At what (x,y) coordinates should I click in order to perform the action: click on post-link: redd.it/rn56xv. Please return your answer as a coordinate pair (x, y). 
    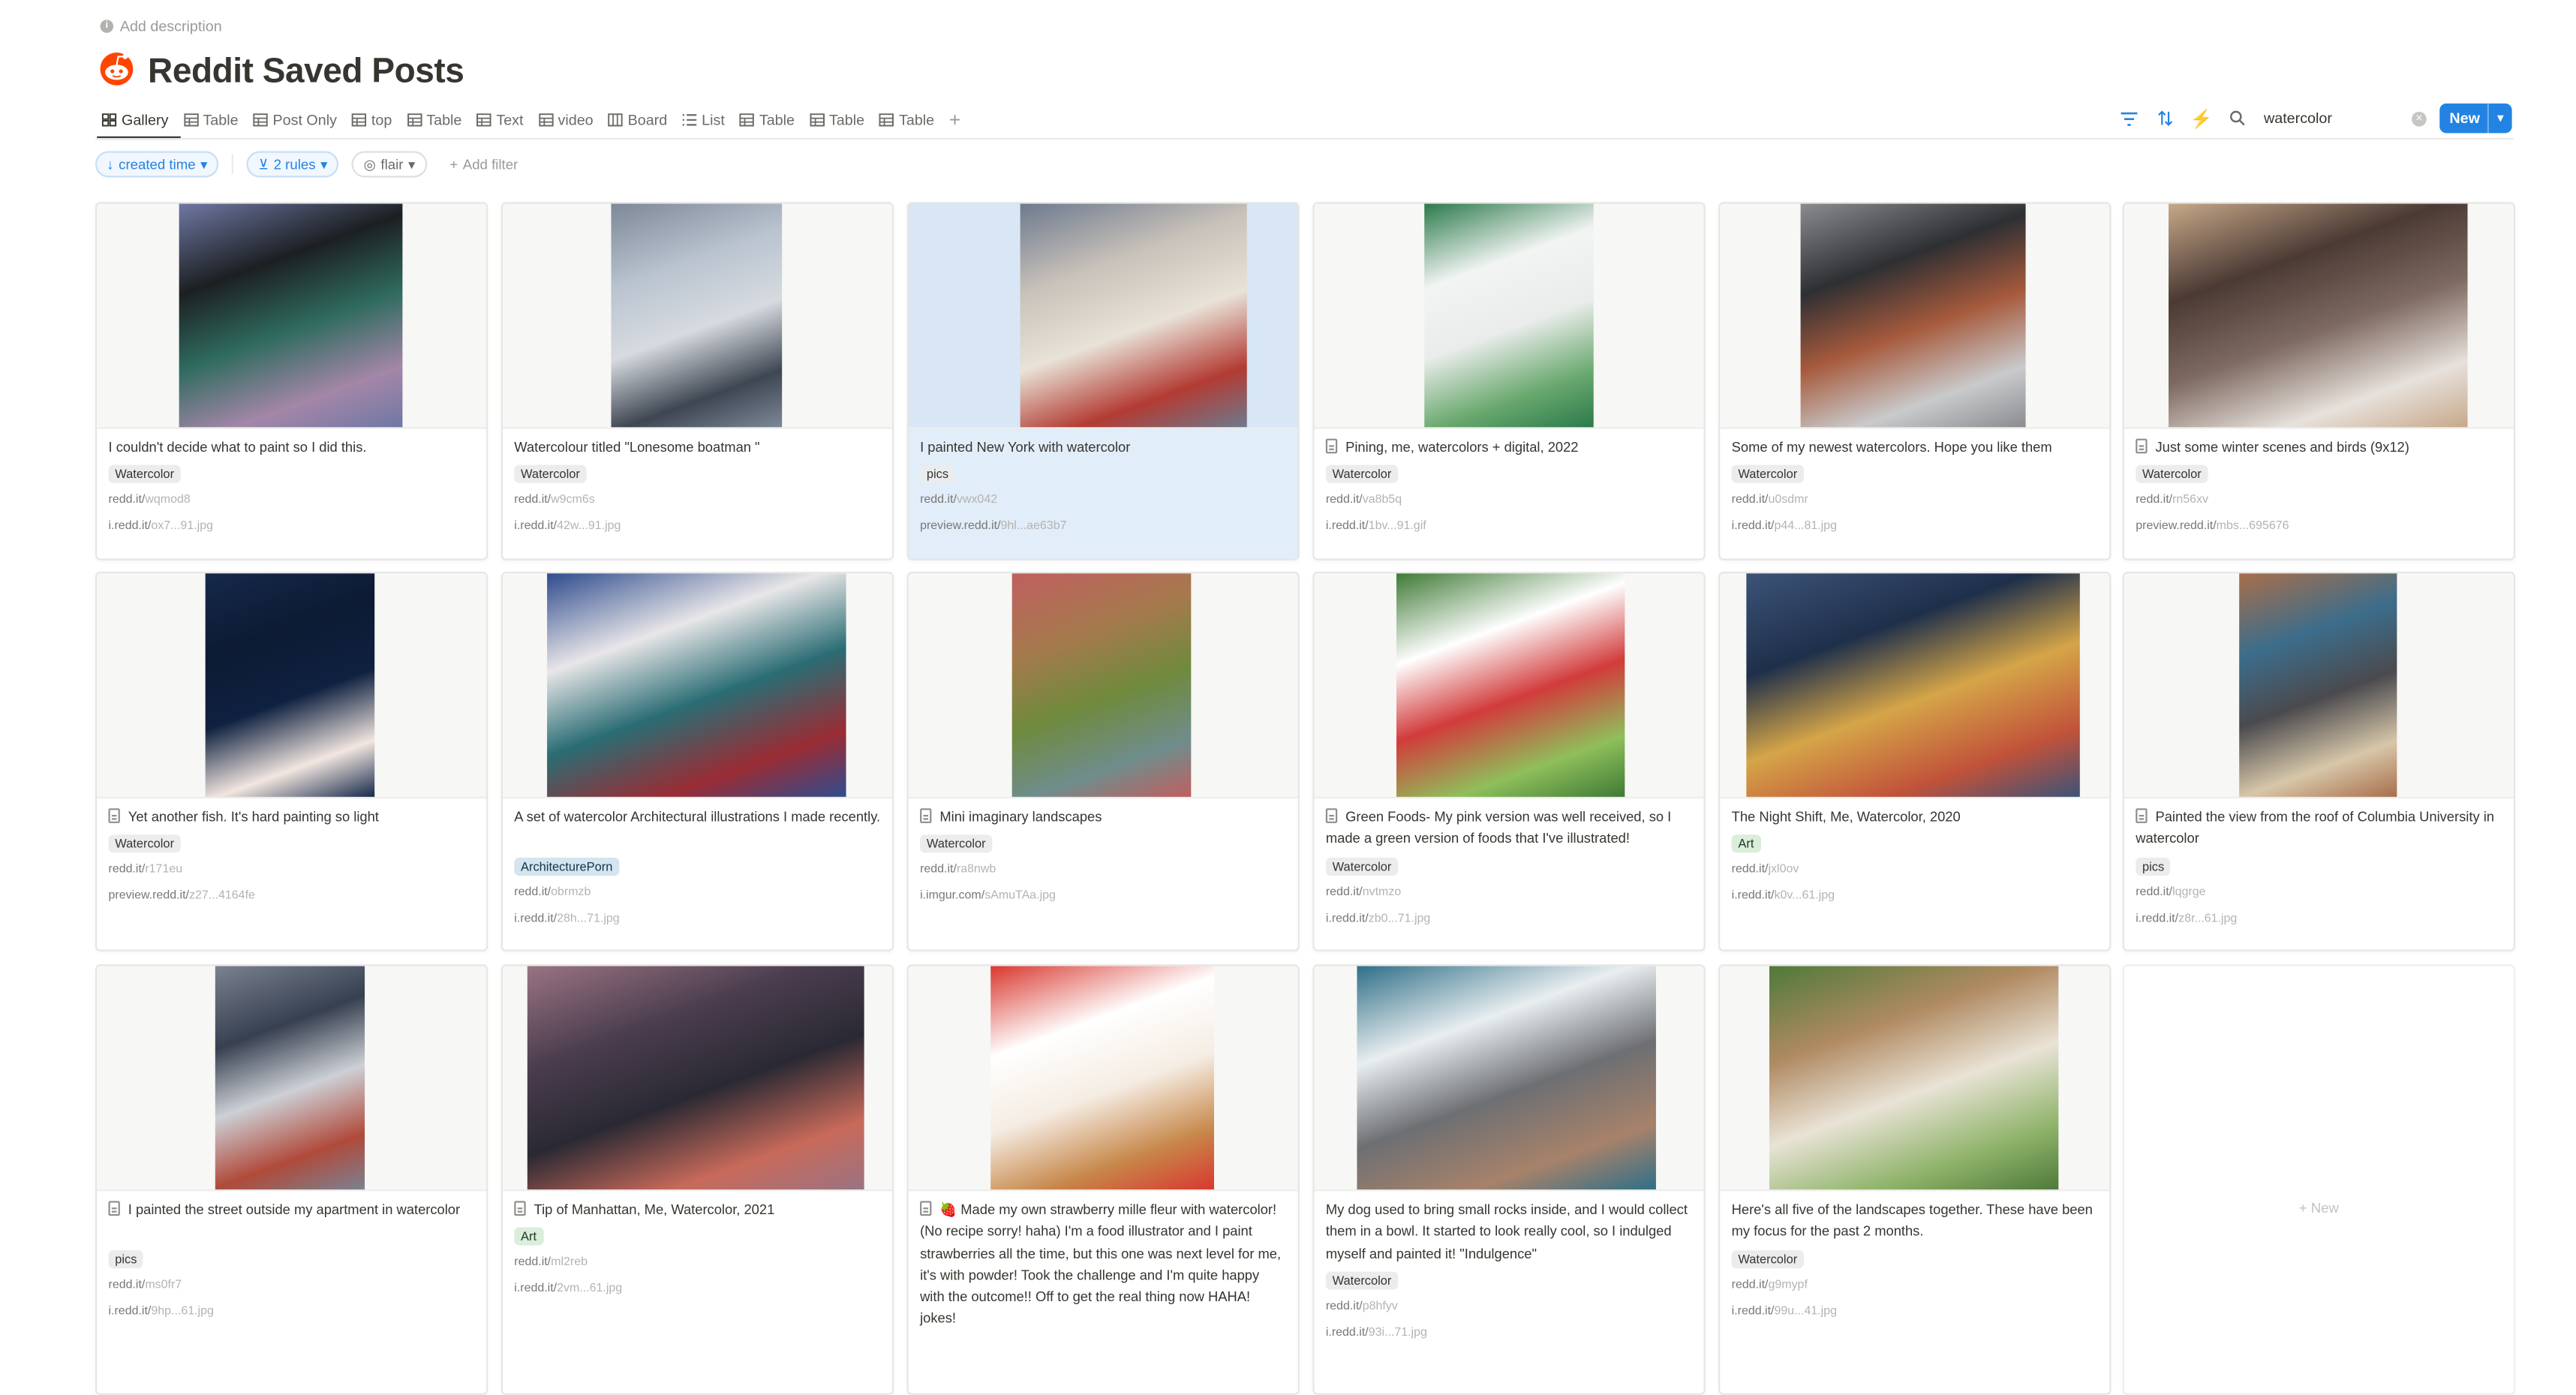
    Looking at the image, I should click on (2172, 499).